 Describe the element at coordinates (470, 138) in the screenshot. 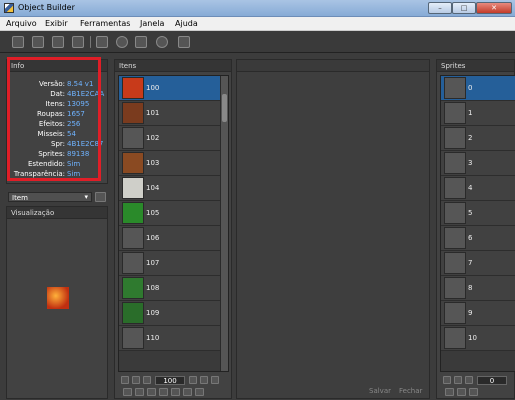

I see `sprite-id: 2` at that location.